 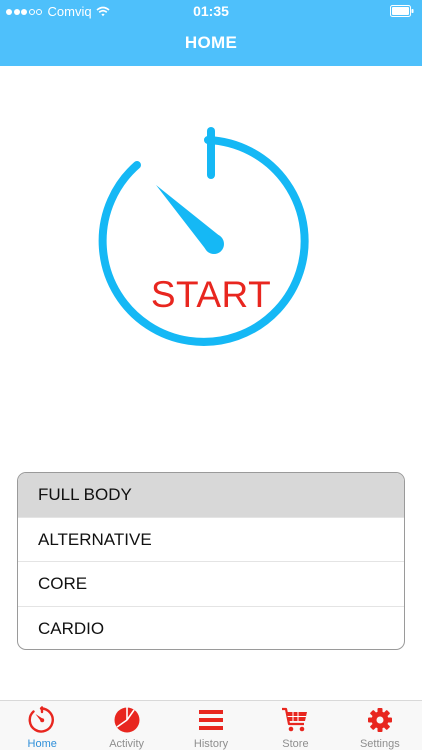 I want to click on cart-icon, so click(x=295, y=719).